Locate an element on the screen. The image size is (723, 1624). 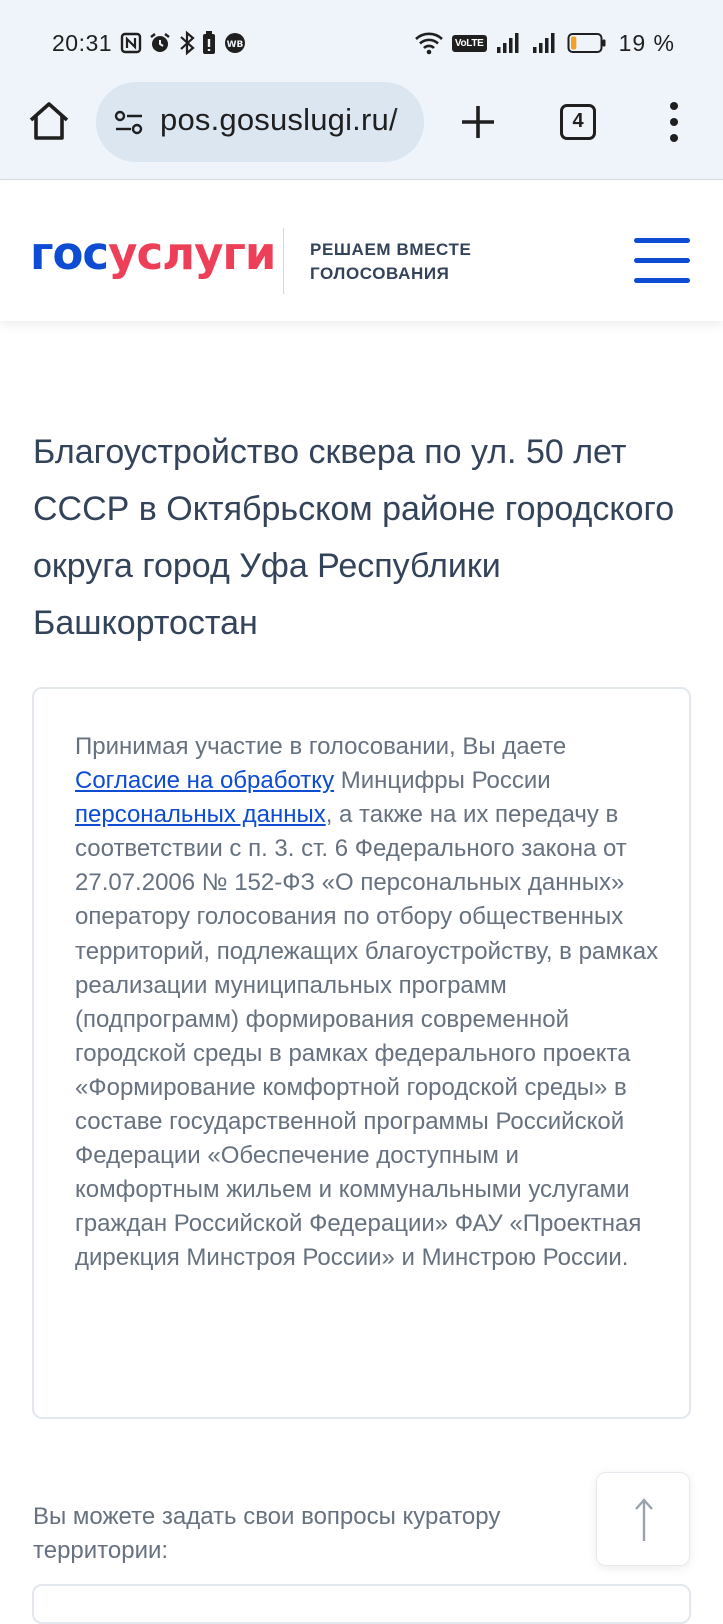
gosuslugi-logo: госуслуги is located at coordinates (153, 253).